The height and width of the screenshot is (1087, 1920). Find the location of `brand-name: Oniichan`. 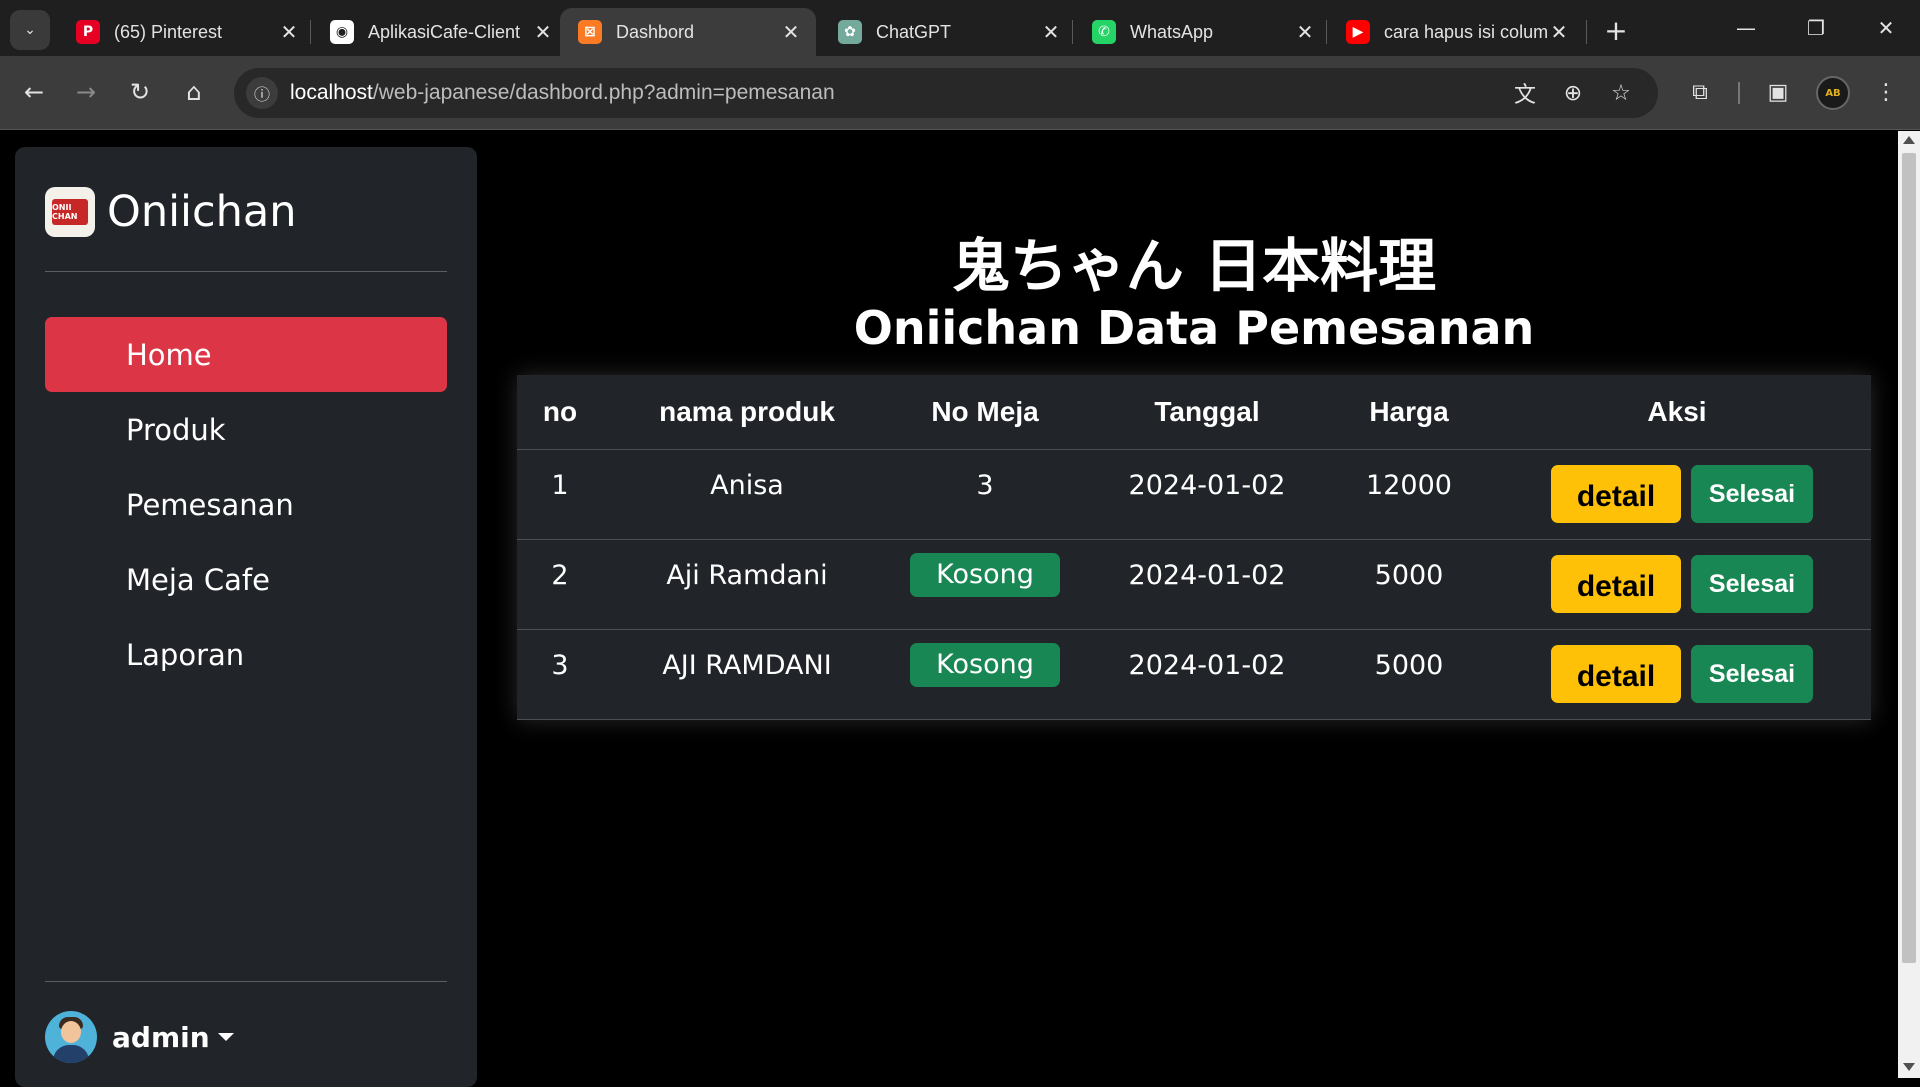

brand-name: Oniichan is located at coordinates (202, 212).